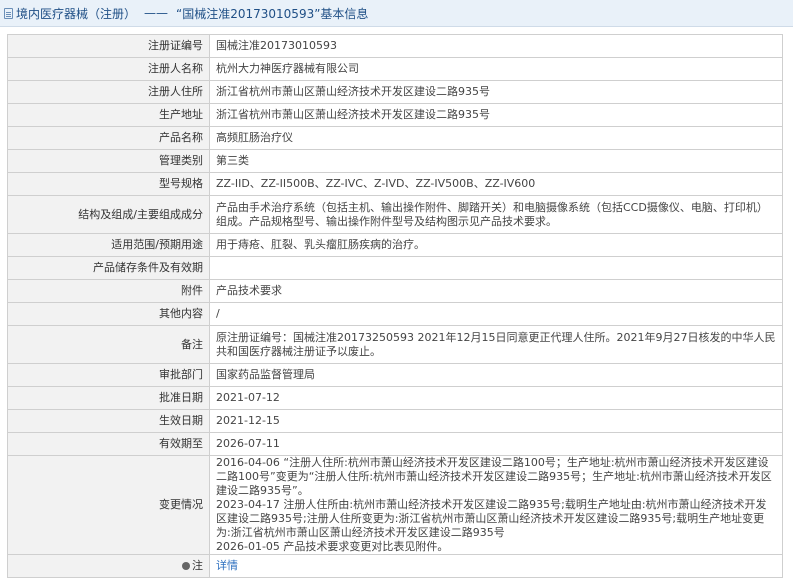  I want to click on bullet-icon, so click(186, 566).